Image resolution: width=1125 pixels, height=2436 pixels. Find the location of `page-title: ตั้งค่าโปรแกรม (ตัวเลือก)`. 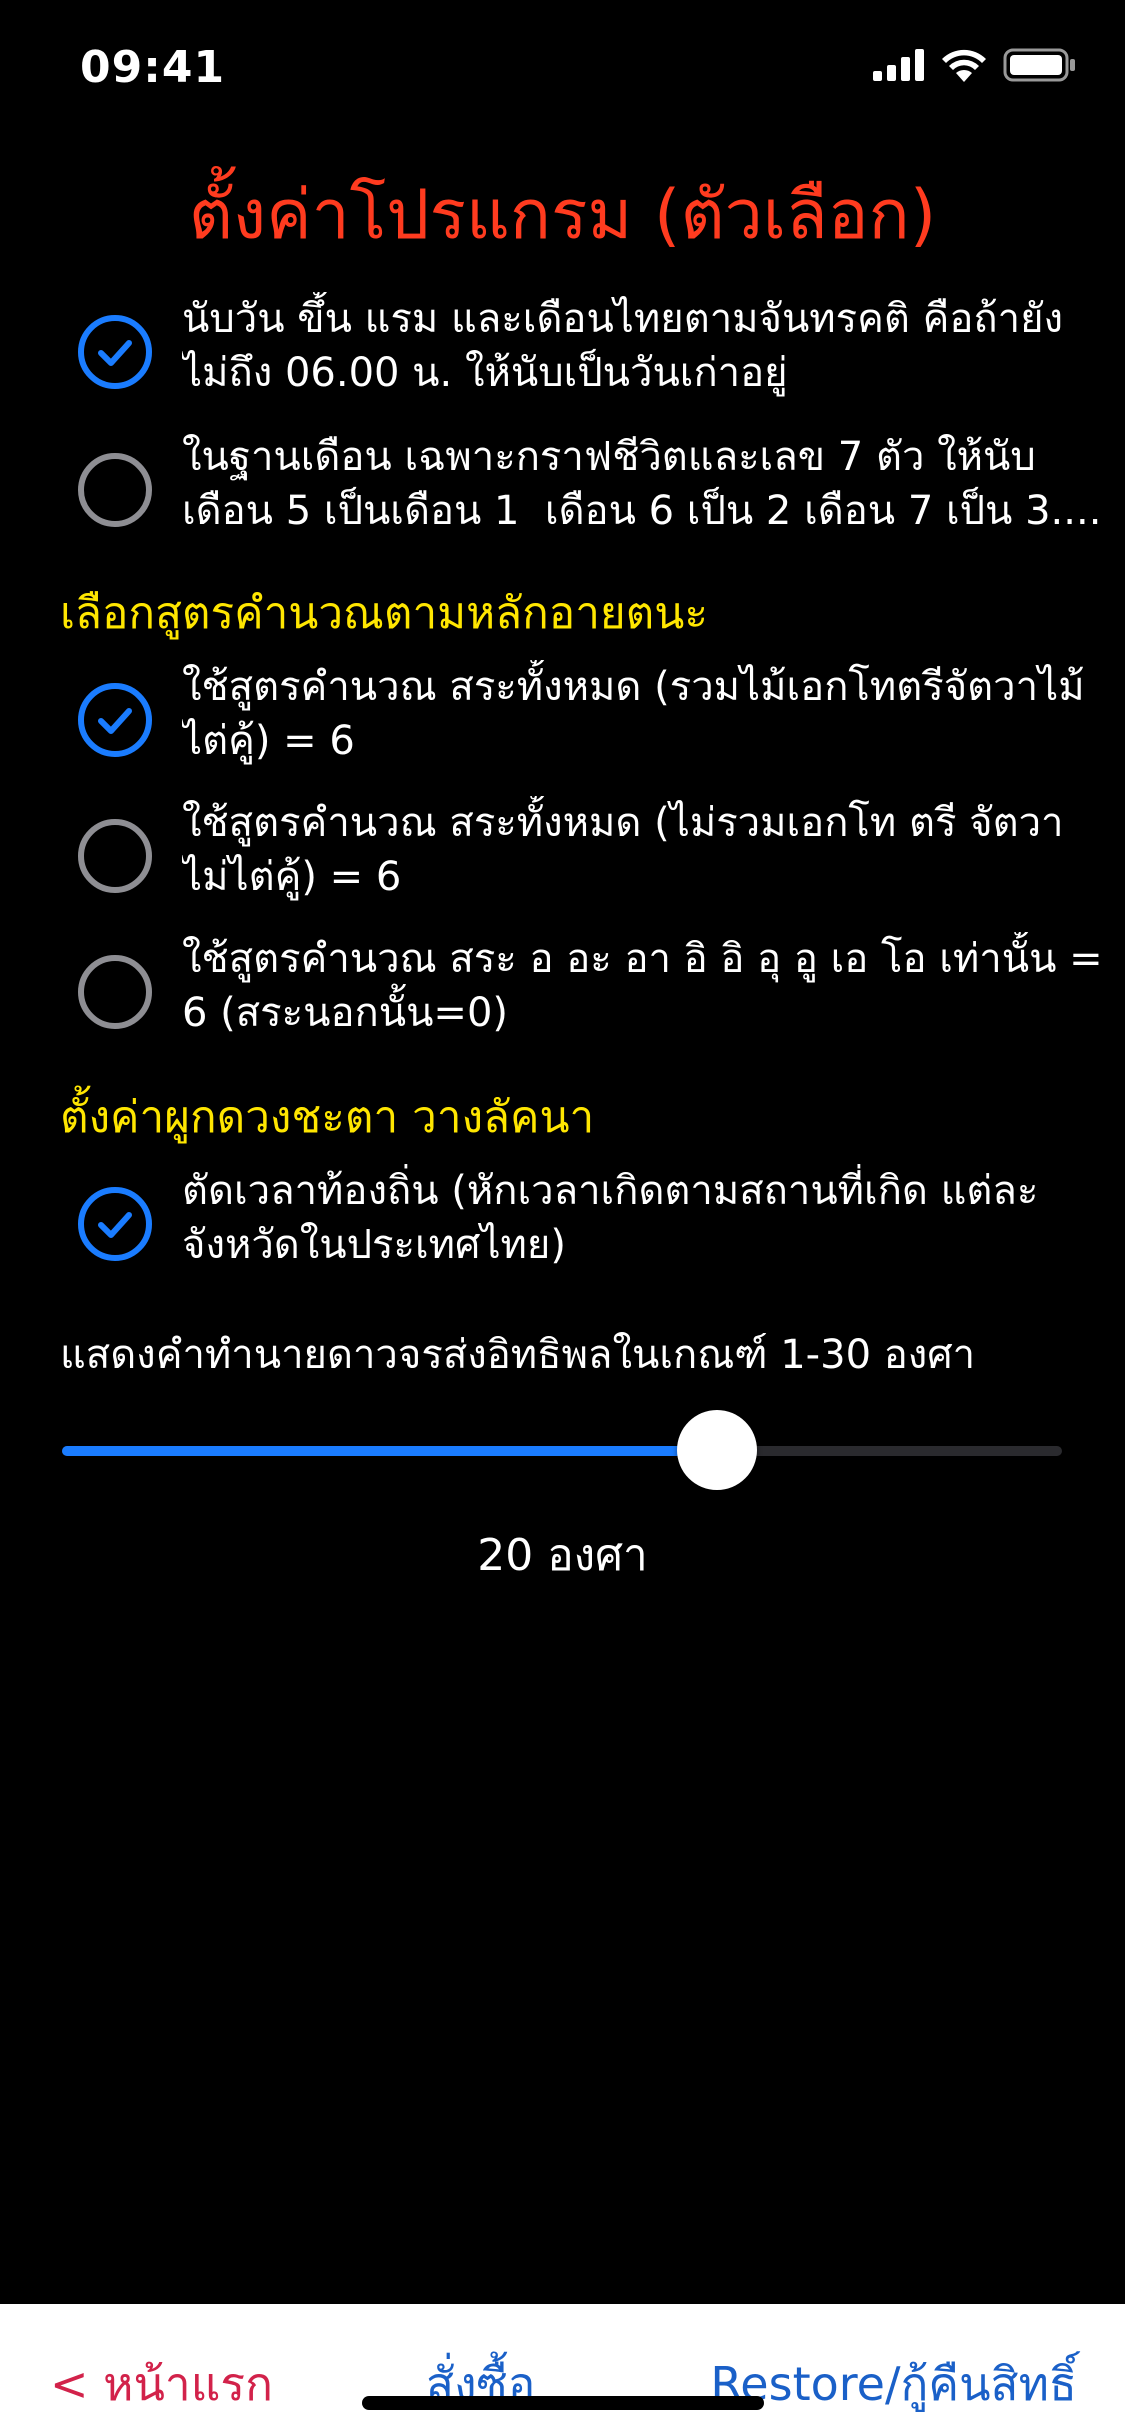

page-title: ตั้งค่าโปรแกรม (ตัวเลือก) is located at coordinates (562, 215).